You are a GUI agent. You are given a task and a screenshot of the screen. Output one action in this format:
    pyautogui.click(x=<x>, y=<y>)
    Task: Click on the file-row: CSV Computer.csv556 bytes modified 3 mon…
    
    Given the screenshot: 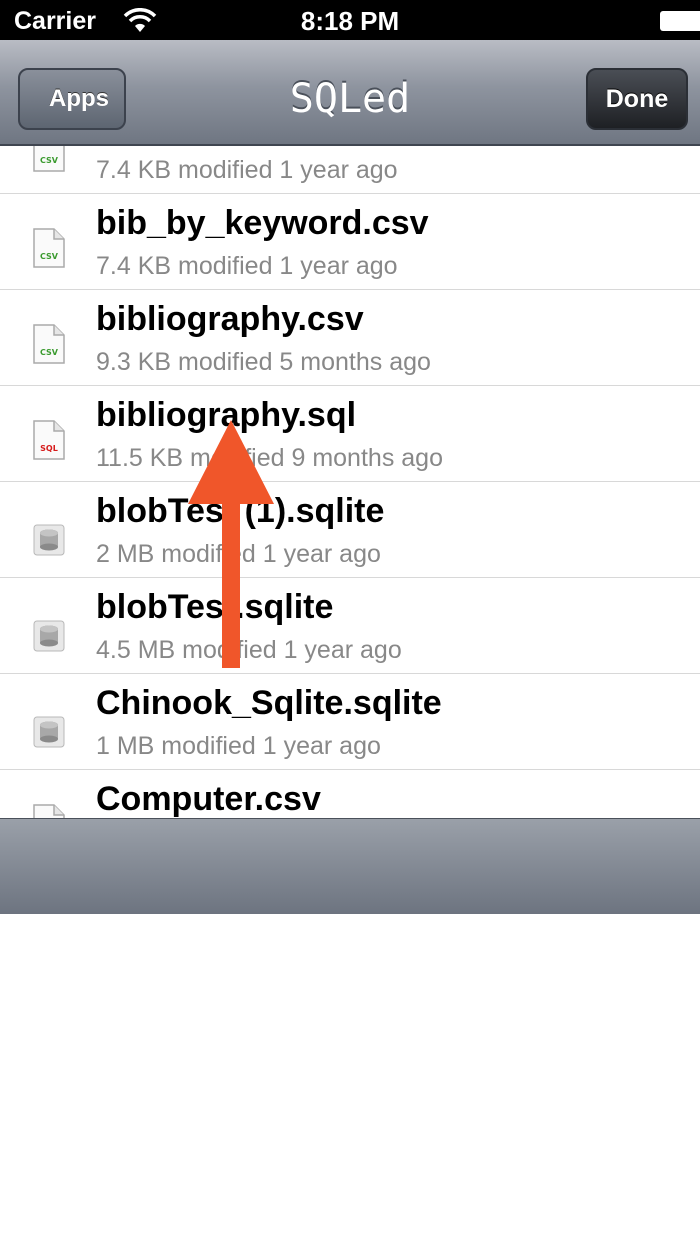 What is the action you would take?
    pyautogui.click(x=350, y=794)
    